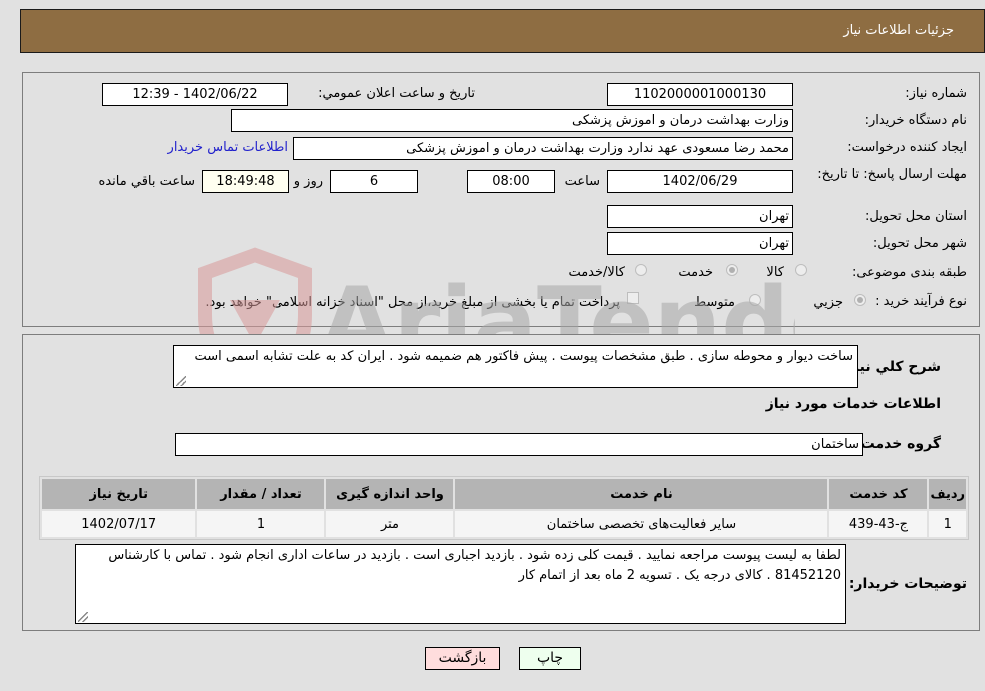 This screenshot has height=691, width=985. I want to click on deadline-time-field: 08:00, so click(511, 181).